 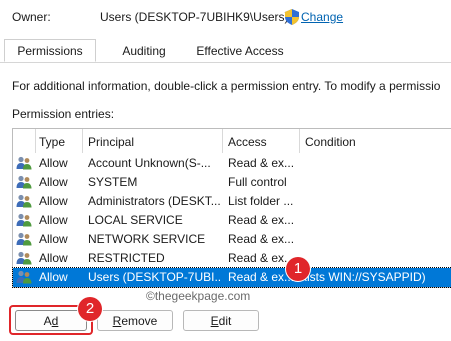 I want to click on owner-value: Users (DESKTOP-7UBIHK9\Users), so click(x=194, y=17).